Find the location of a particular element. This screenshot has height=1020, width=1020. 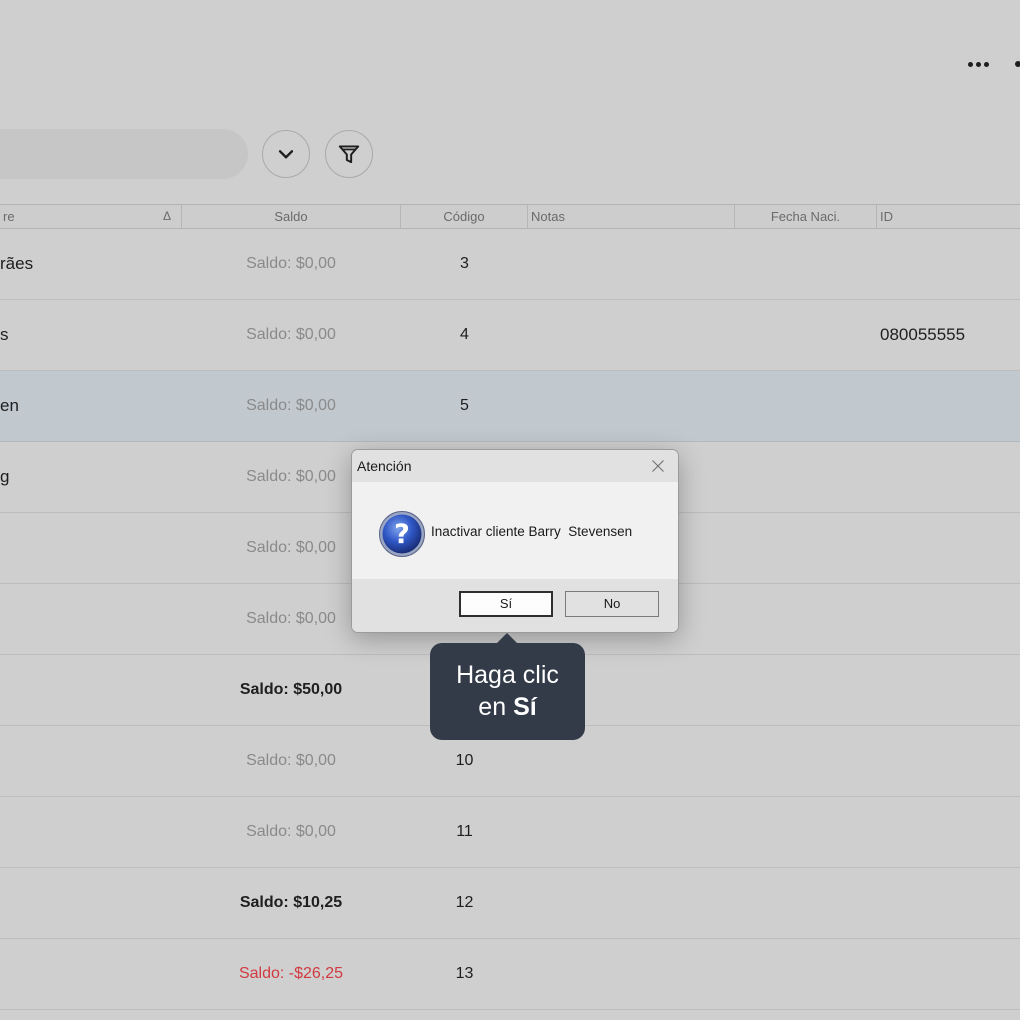

partial-icon is located at coordinates (1017, 64).